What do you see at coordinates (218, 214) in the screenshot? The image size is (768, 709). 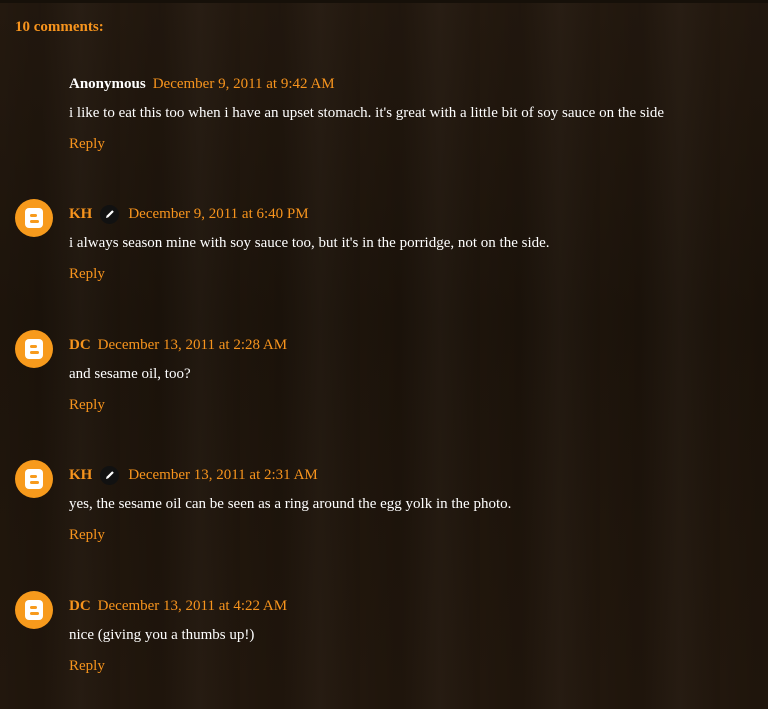 I see `comment-date-link: December 9, 2011 at 6:40 PM` at bounding box center [218, 214].